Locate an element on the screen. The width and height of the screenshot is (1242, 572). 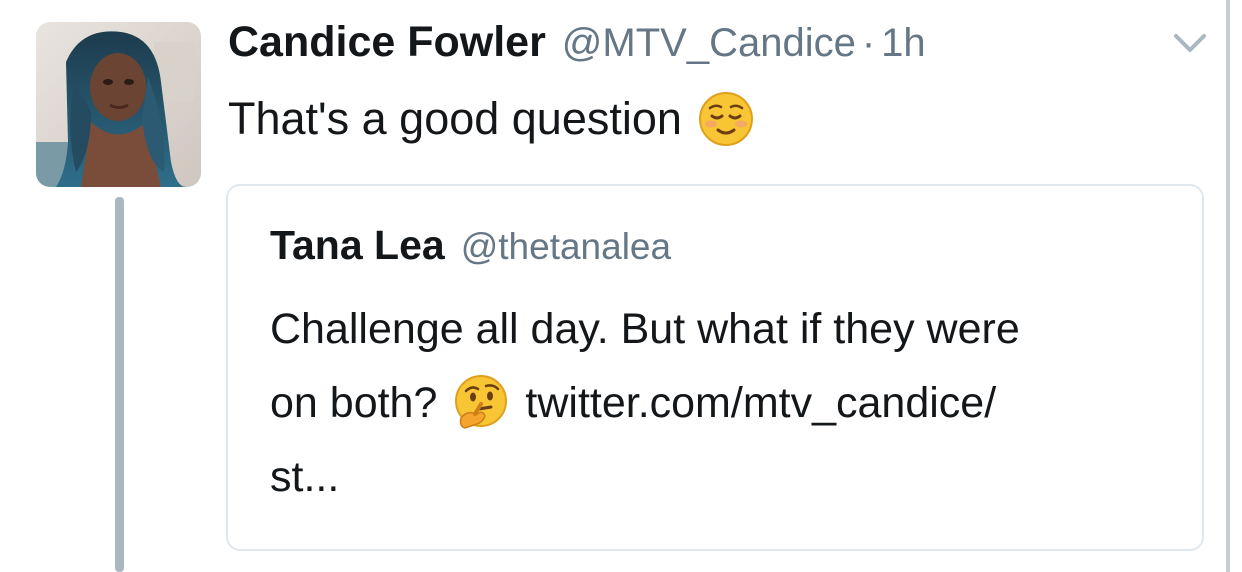
chevron-down-icon is located at coordinates (1190, 43).